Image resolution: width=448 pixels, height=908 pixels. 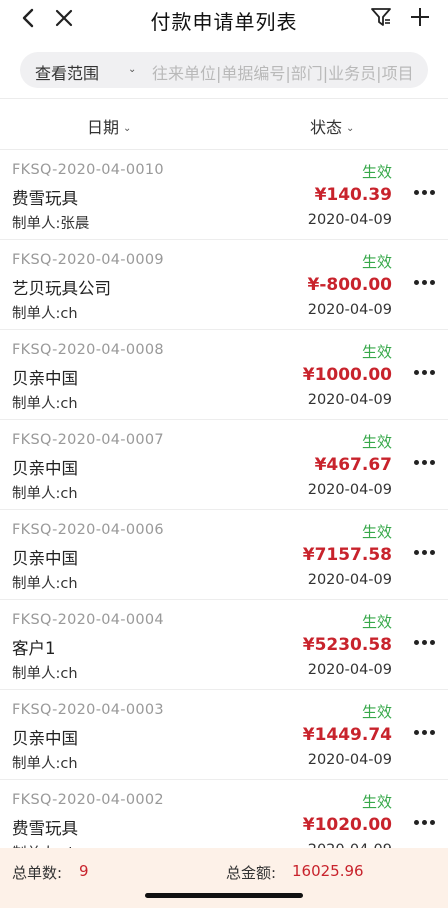 I want to click on amount: ¥1449.74, so click(x=347, y=735).